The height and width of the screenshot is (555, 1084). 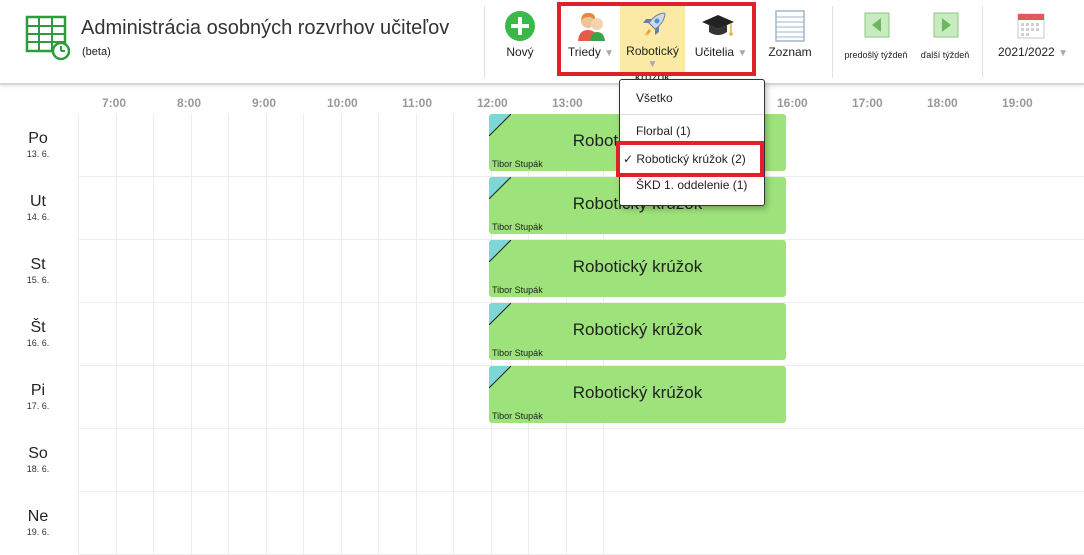 What do you see at coordinates (876, 55) in the screenshot?
I see `previous-week-label: predošlý týždeň` at bounding box center [876, 55].